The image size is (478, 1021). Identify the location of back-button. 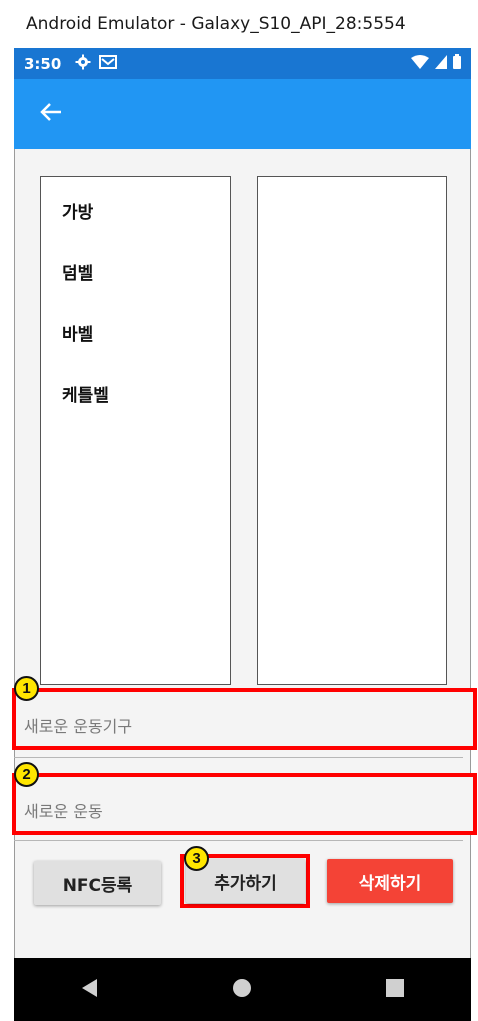
(51, 114).